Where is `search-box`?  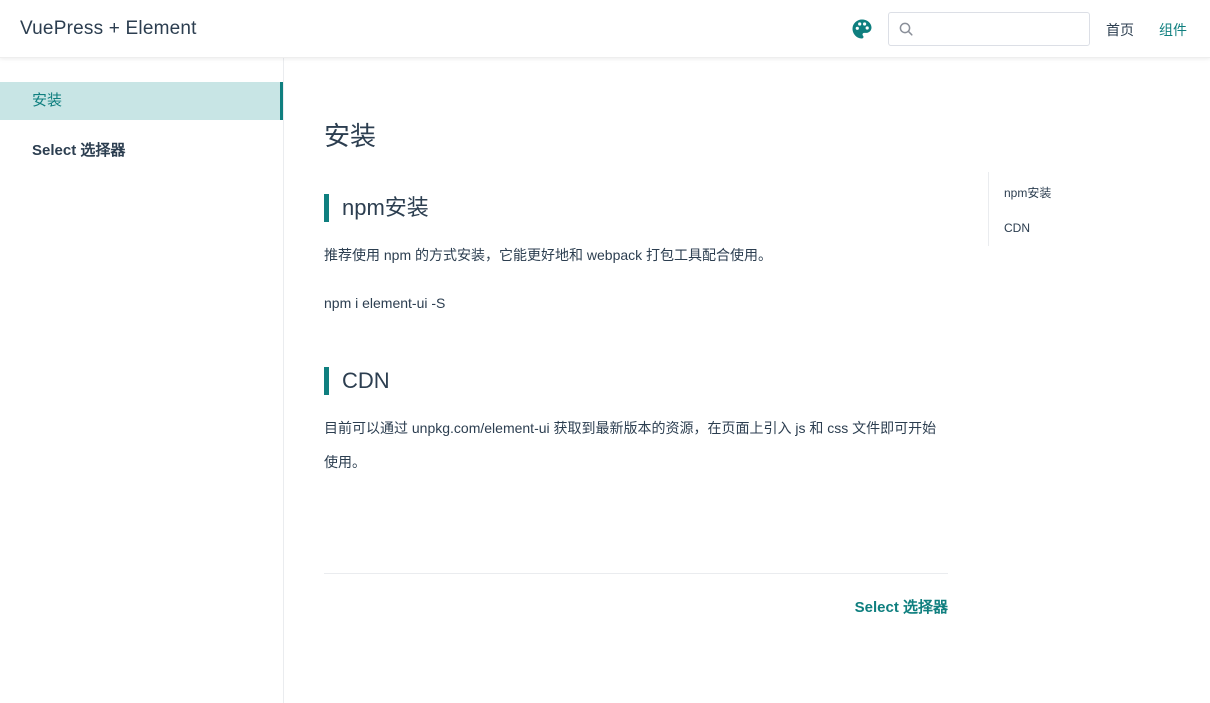
search-box is located at coordinates (989, 29).